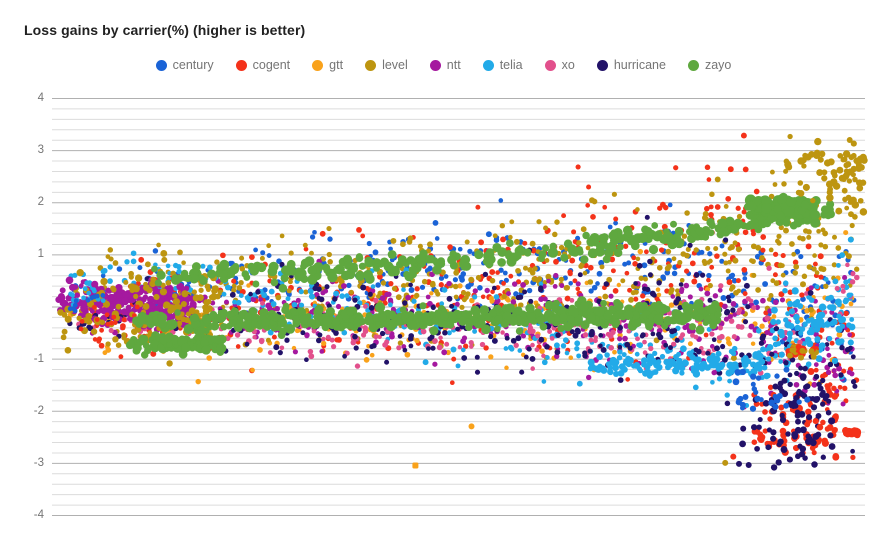 The width and height of the screenshot is (887, 549). Describe the element at coordinates (38, 515) in the screenshot. I see `y-tick-label: -4` at that location.